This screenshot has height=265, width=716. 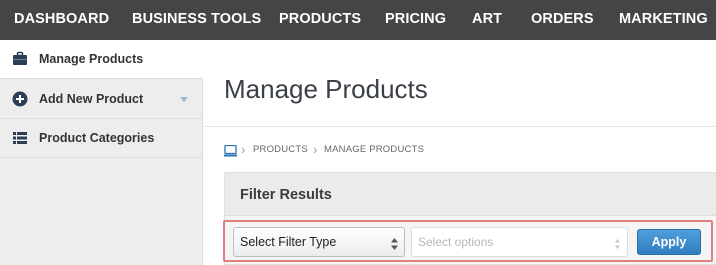 I want to click on nav-item-pricing: PRICING, so click(x=415, y=20).